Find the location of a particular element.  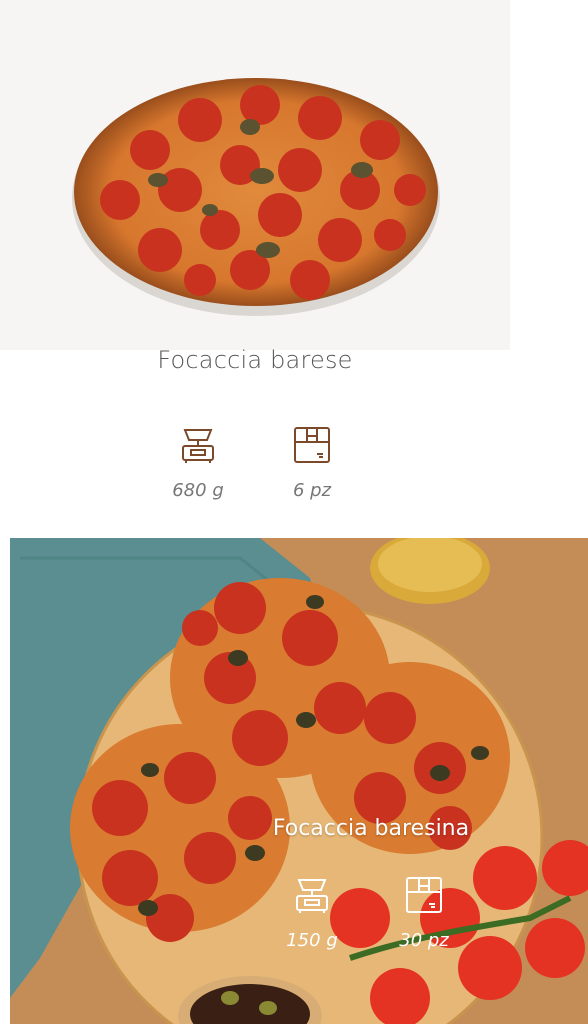

pieces-spec: 6 pz is located at coordinates (312, 462).